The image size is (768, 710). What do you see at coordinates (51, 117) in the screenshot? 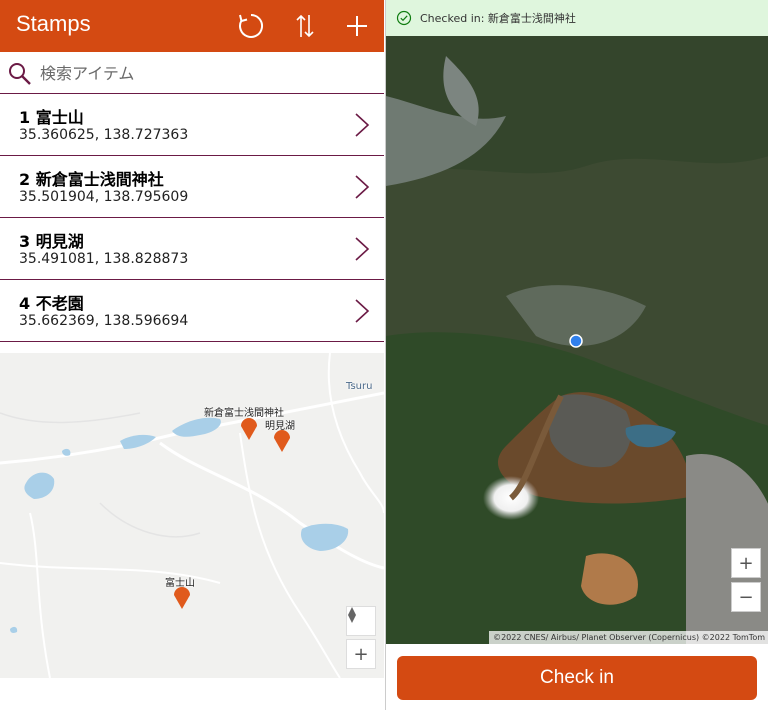
I see `list-item-title: 1 富士山` at bounding box center [51, 117].